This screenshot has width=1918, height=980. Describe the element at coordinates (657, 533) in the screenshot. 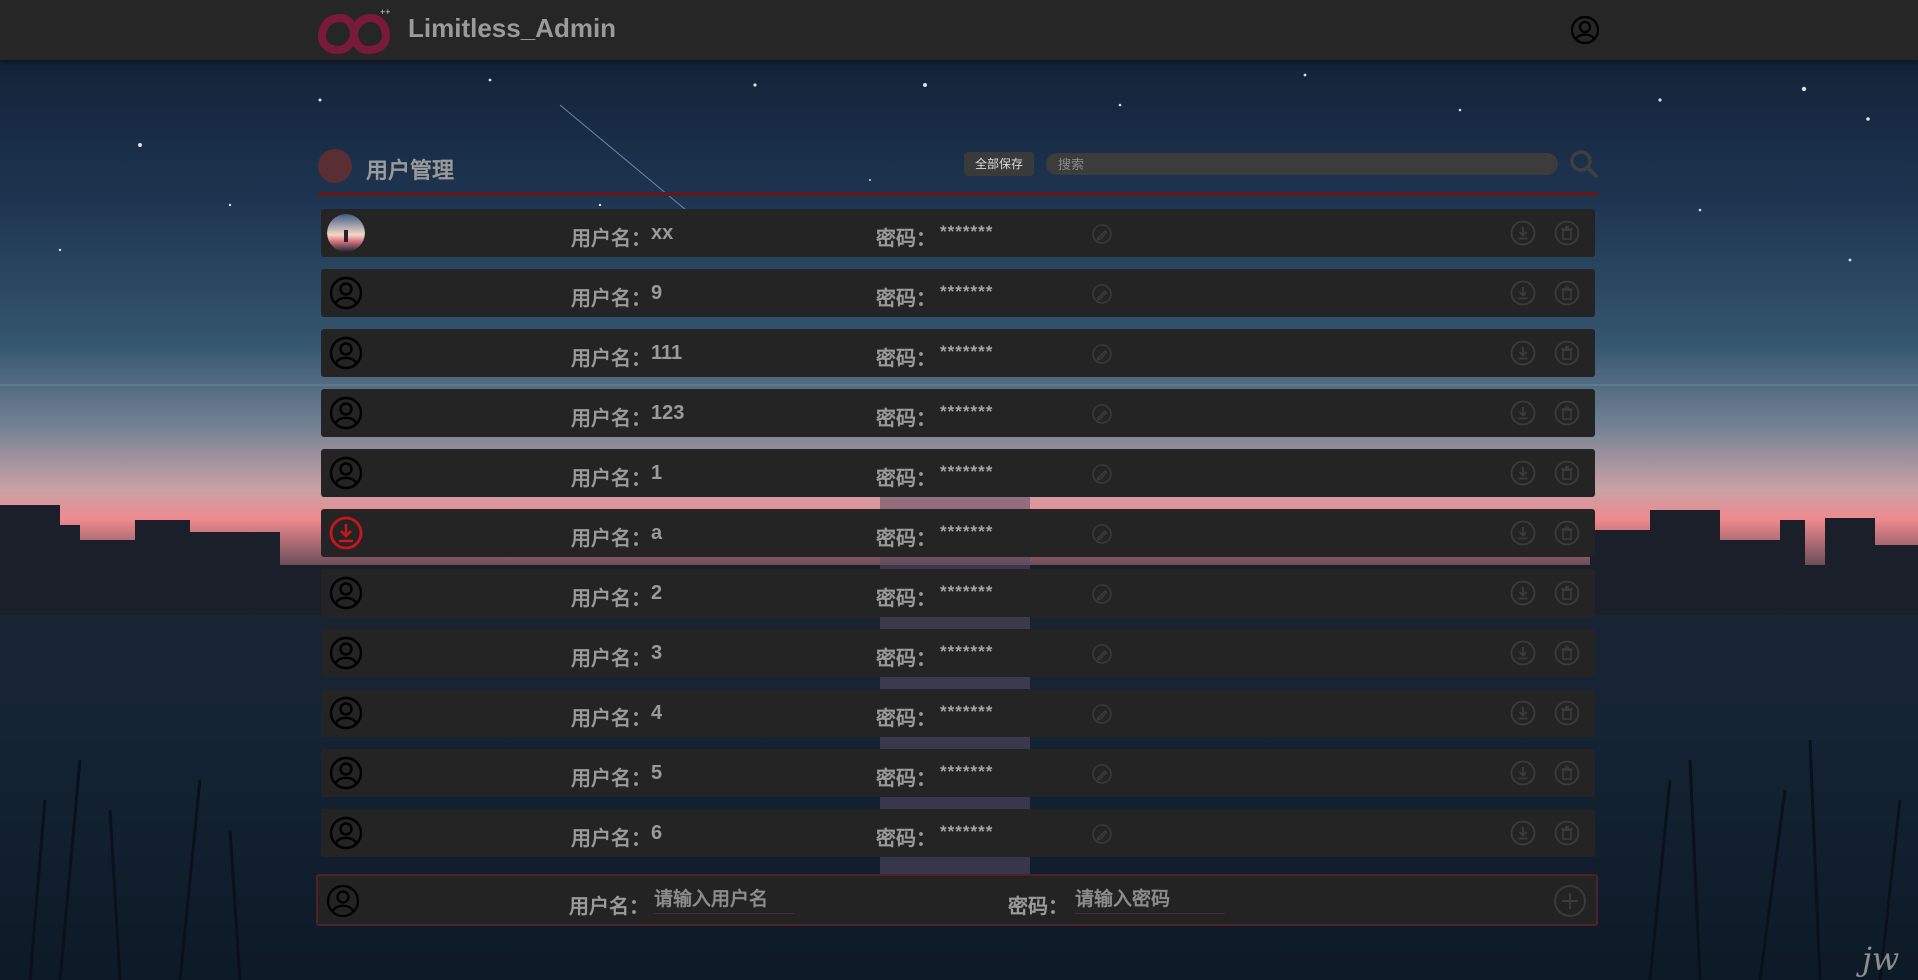

I see `username-value: a` at that location.